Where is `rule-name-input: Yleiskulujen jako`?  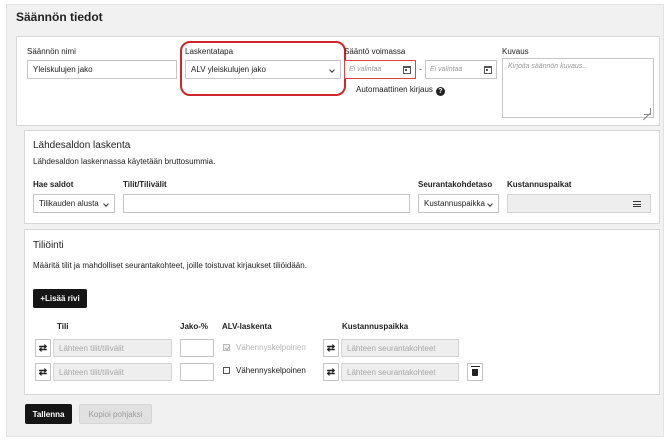
rule-name-input: Yleiskulujen jako is located at coordinates (102, 69).